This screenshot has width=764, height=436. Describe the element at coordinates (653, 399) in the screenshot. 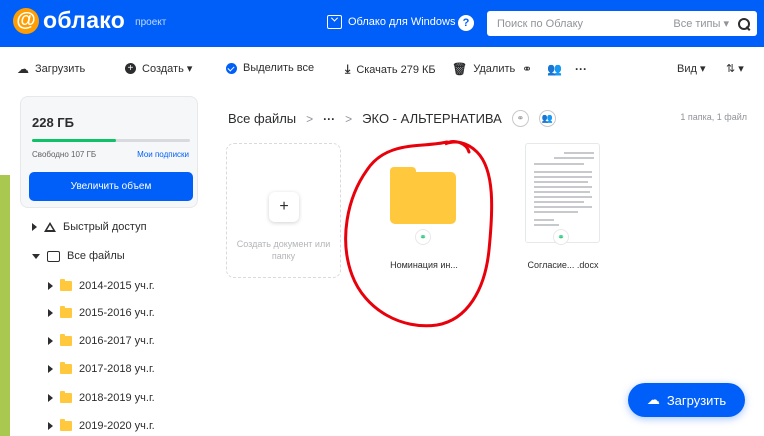

I see `upload-cloud-icon: ☁` at that location.